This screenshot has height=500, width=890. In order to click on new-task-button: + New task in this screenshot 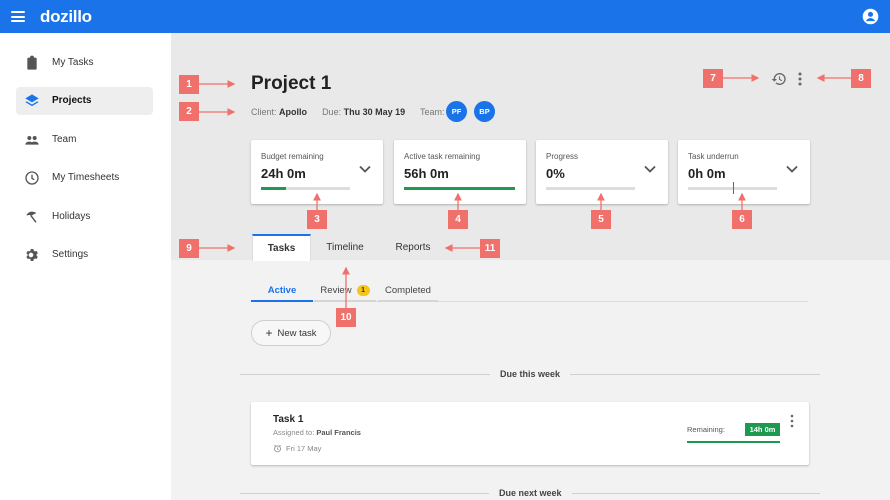, I will do `click(291, 333)`.